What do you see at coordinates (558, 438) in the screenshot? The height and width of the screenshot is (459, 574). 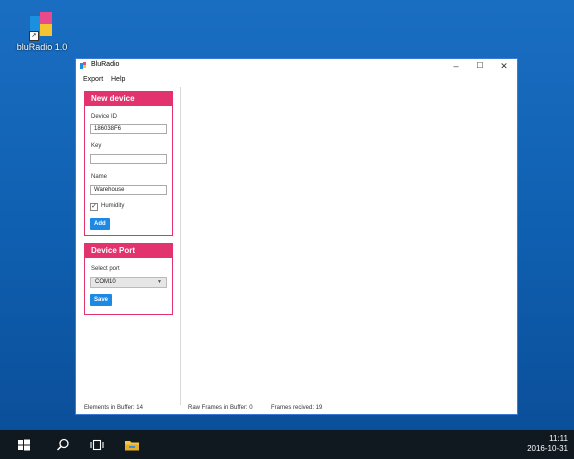 I see `clock-time: 11:11` at bounding box center [558, 438].